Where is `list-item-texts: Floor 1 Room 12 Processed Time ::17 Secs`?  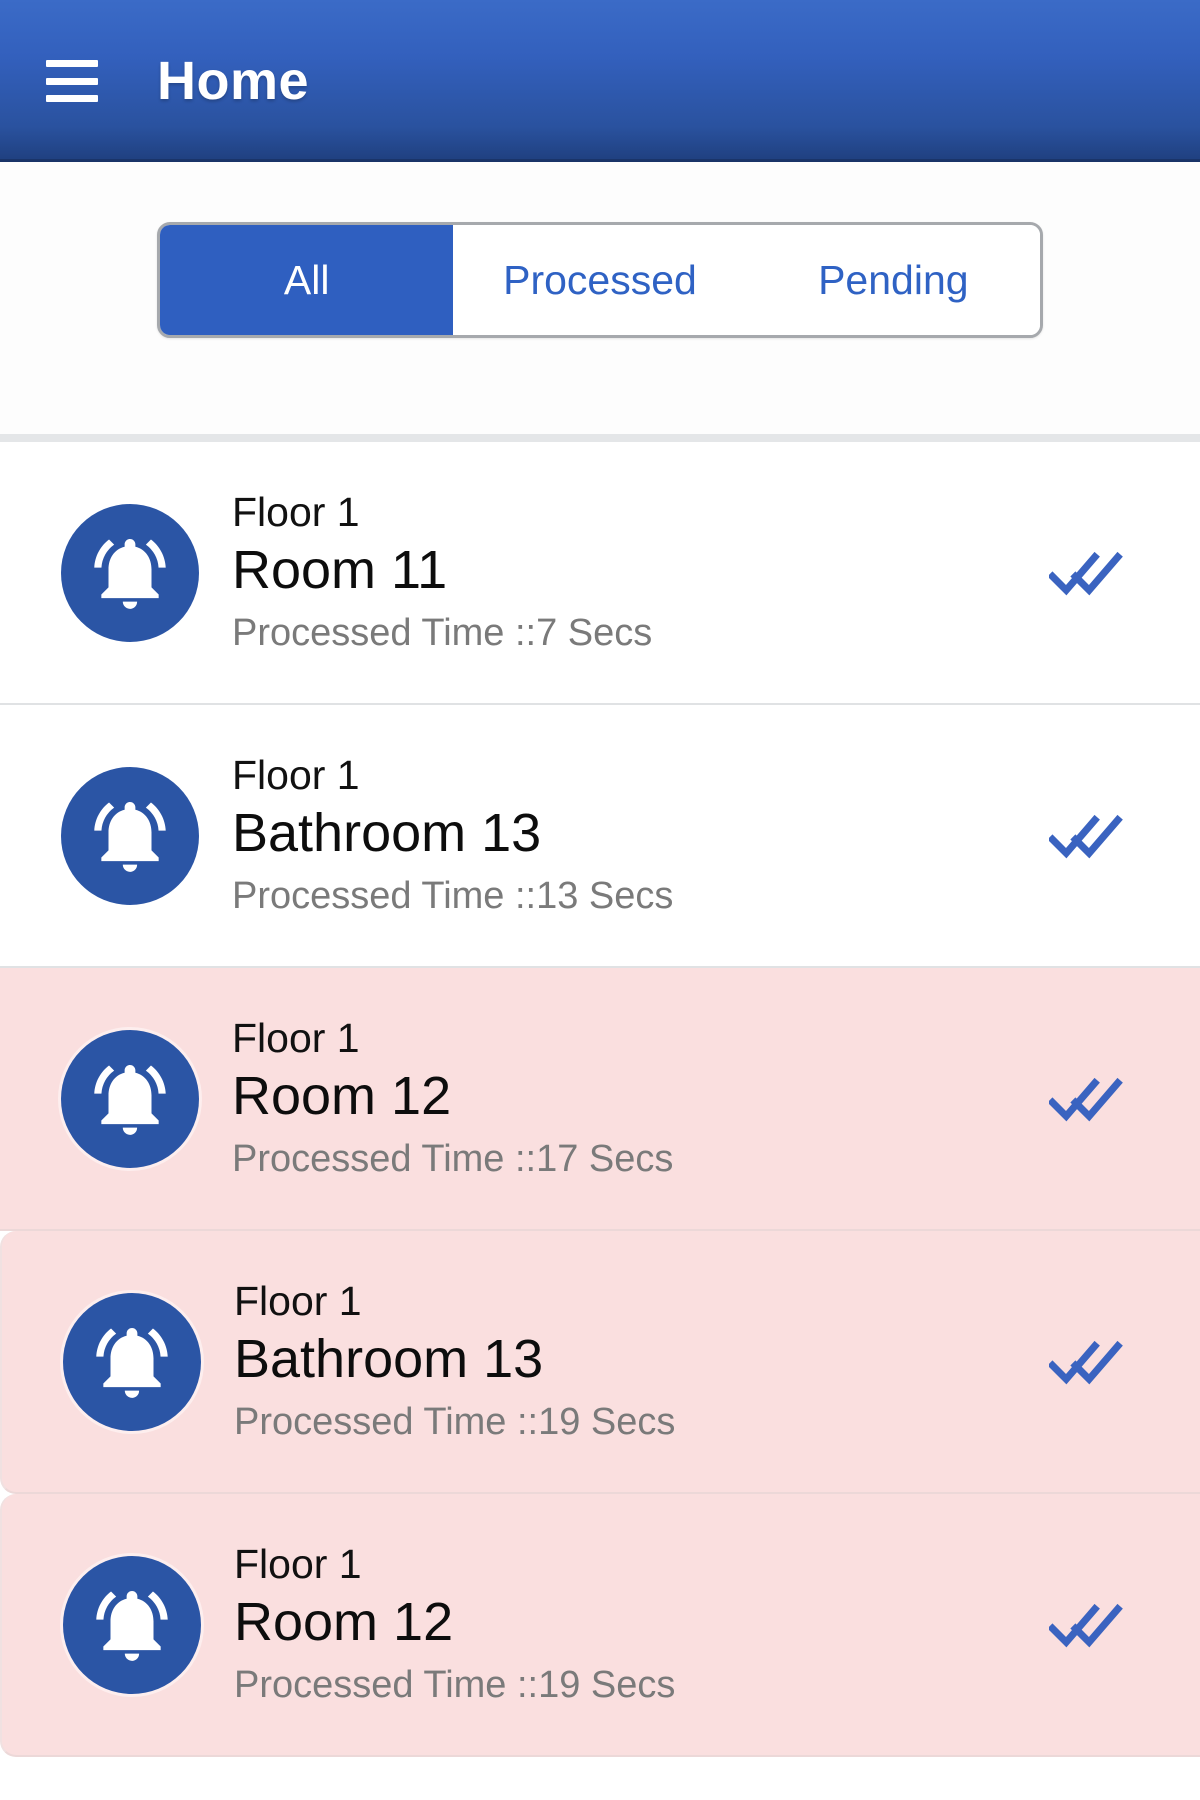 list-item-texts: Floor 1 Room 12 Processed Time ::17 Secs is located at coordinates (630, 1098).